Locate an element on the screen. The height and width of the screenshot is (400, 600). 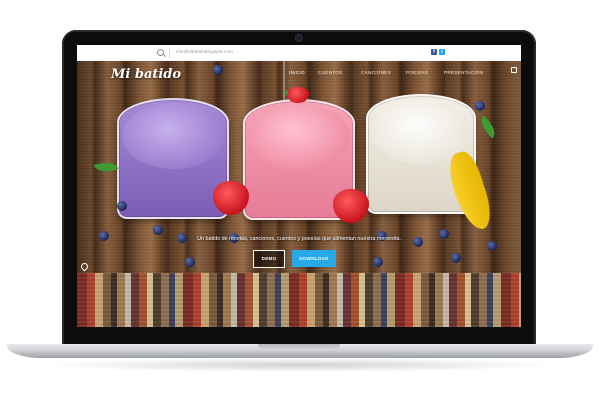
nav-item-inicio: INICIO is located at coordinates (297, 72).